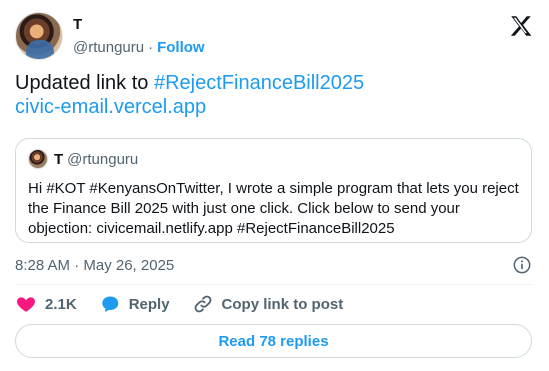  Describe the element at coordinates (521, 26) in the screenshot. I see `x-logo-icon` at that location.